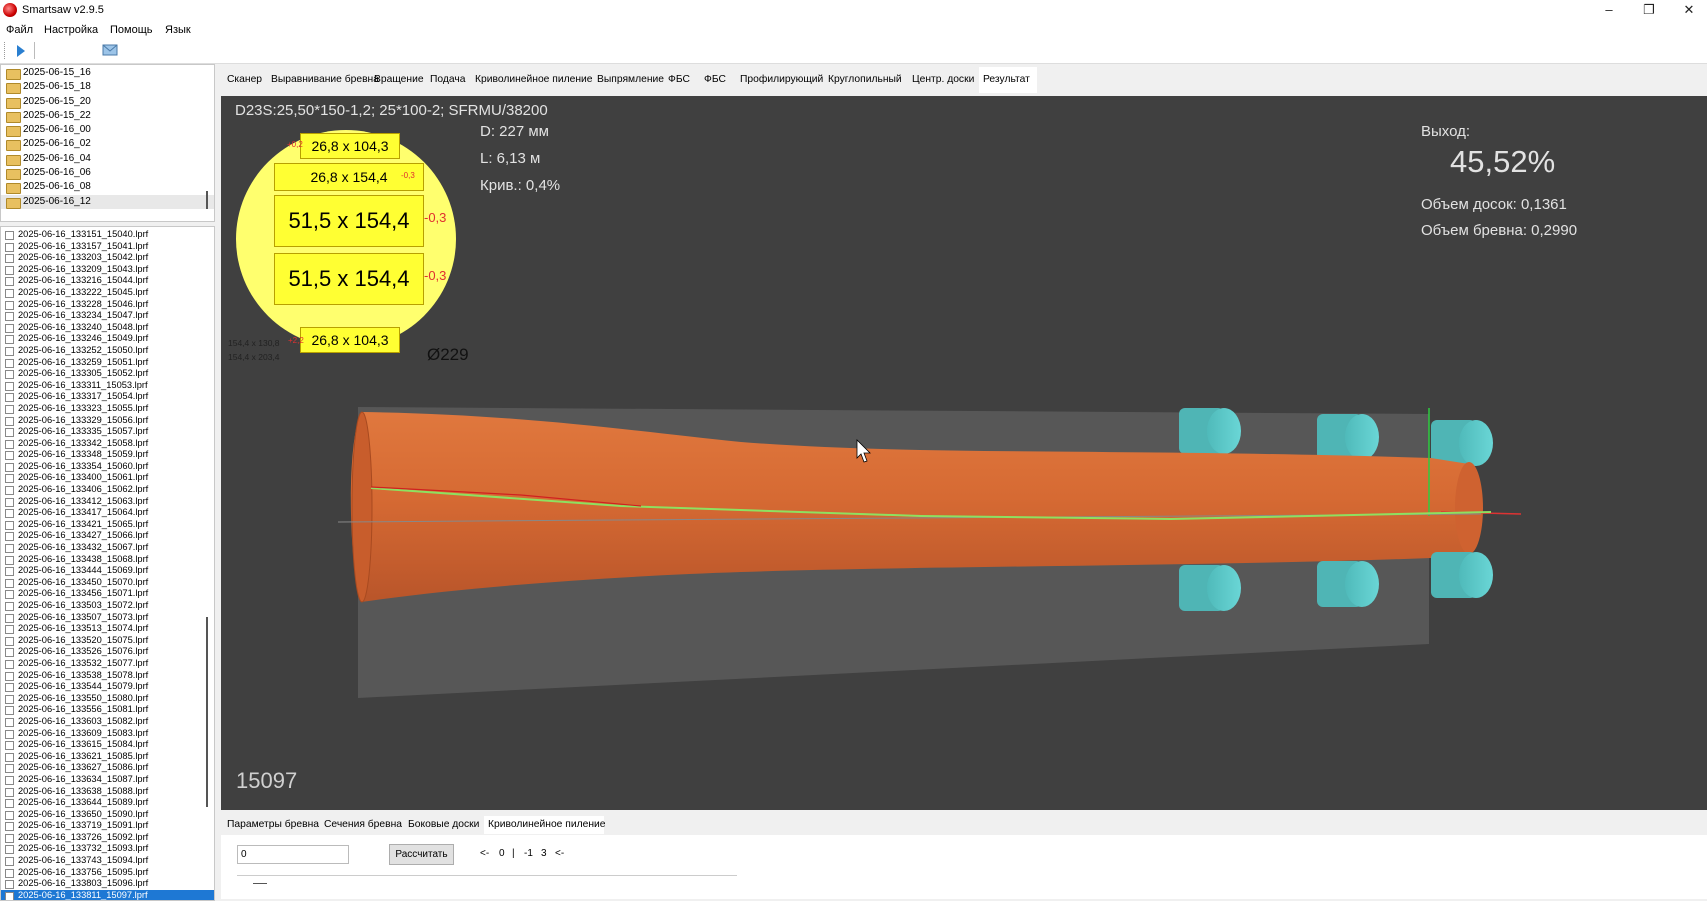  I want to click on menu-file: Файл, so click(19, 30).